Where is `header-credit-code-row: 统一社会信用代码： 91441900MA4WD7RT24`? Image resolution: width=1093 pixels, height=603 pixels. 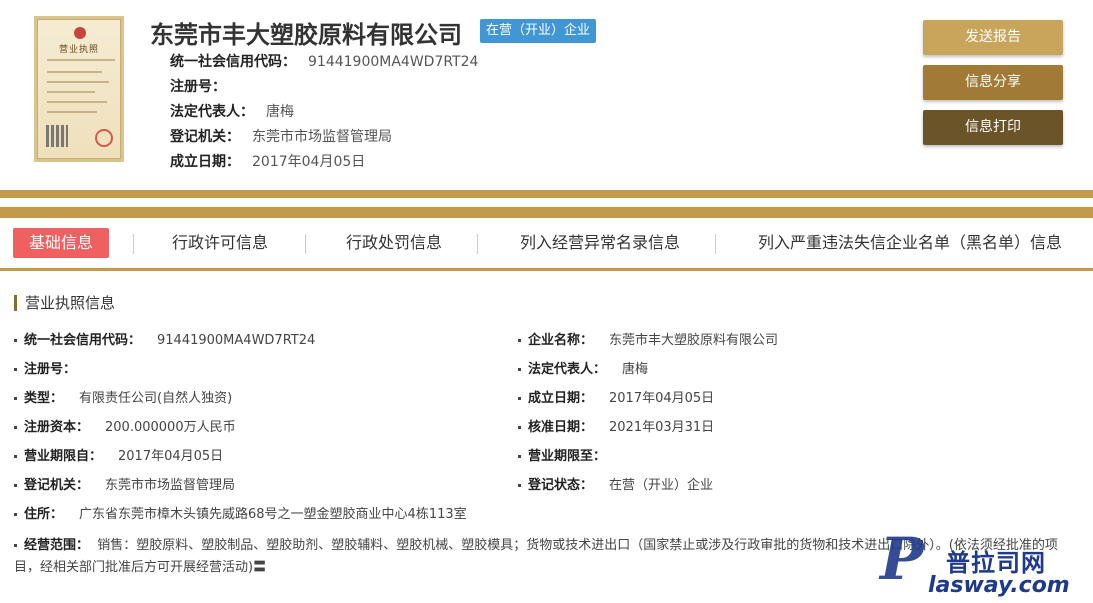 header-credit-code-row: 统一社会信用代码： 91441900MA4WD7RT24 is located at coordinates (324, 62).